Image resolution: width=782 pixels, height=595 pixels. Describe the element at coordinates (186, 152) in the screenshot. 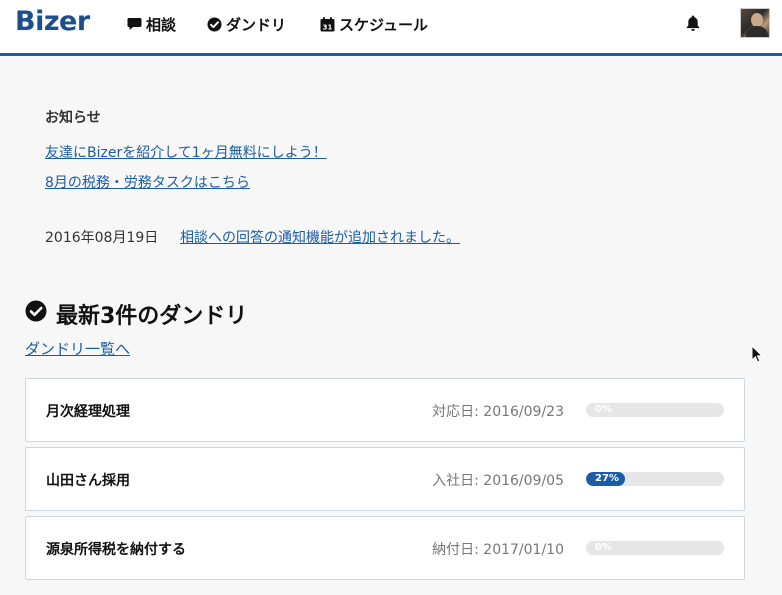

I see `news-link-referral: 友達にBizerを紹介して1ヶ月無料にしよう！` at that location.